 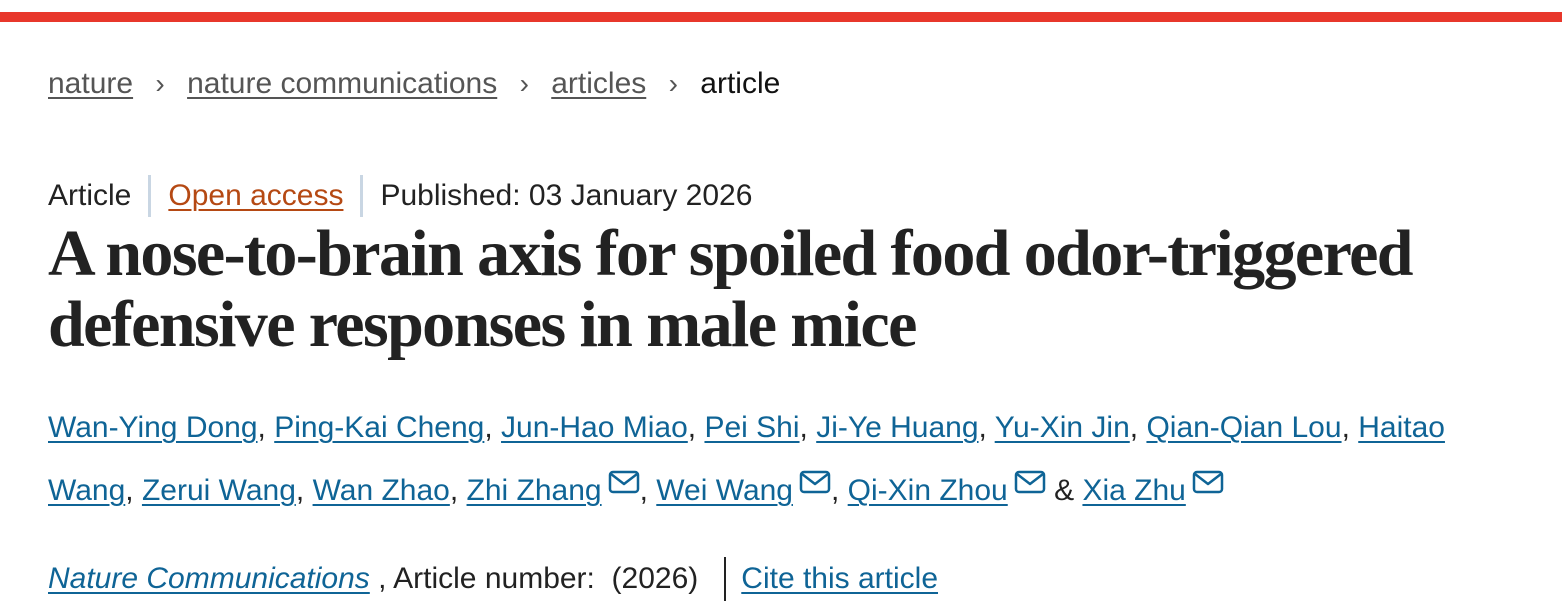 What do you see at coordinates (381, 490) in the screenshot?
I see `author-link: Wan Zhao` at bounding box center [381, 490].